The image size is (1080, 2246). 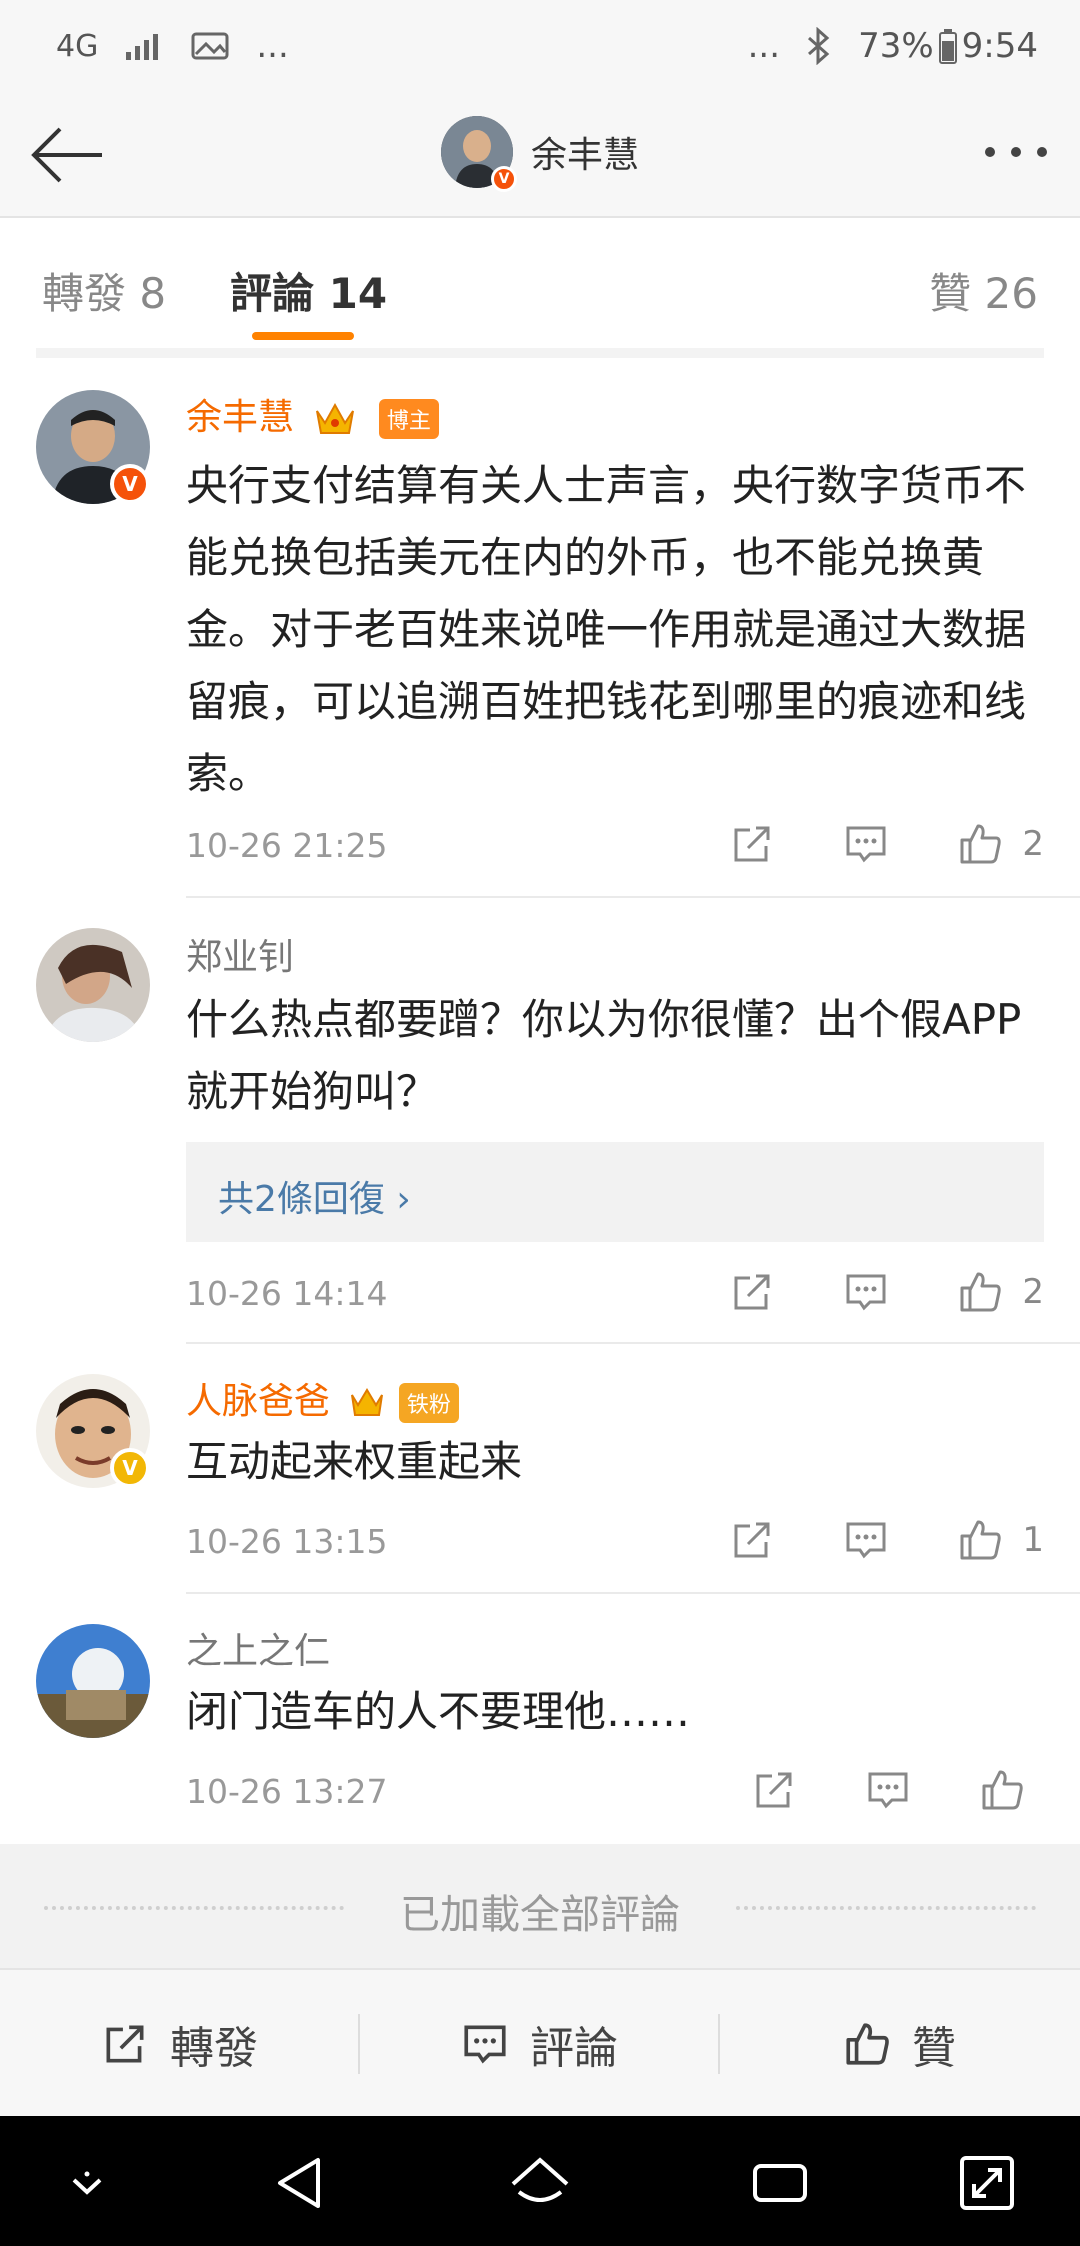 I want to click on all-loaded-footer: 已加載全部評論, so click(x=540, y=1906).